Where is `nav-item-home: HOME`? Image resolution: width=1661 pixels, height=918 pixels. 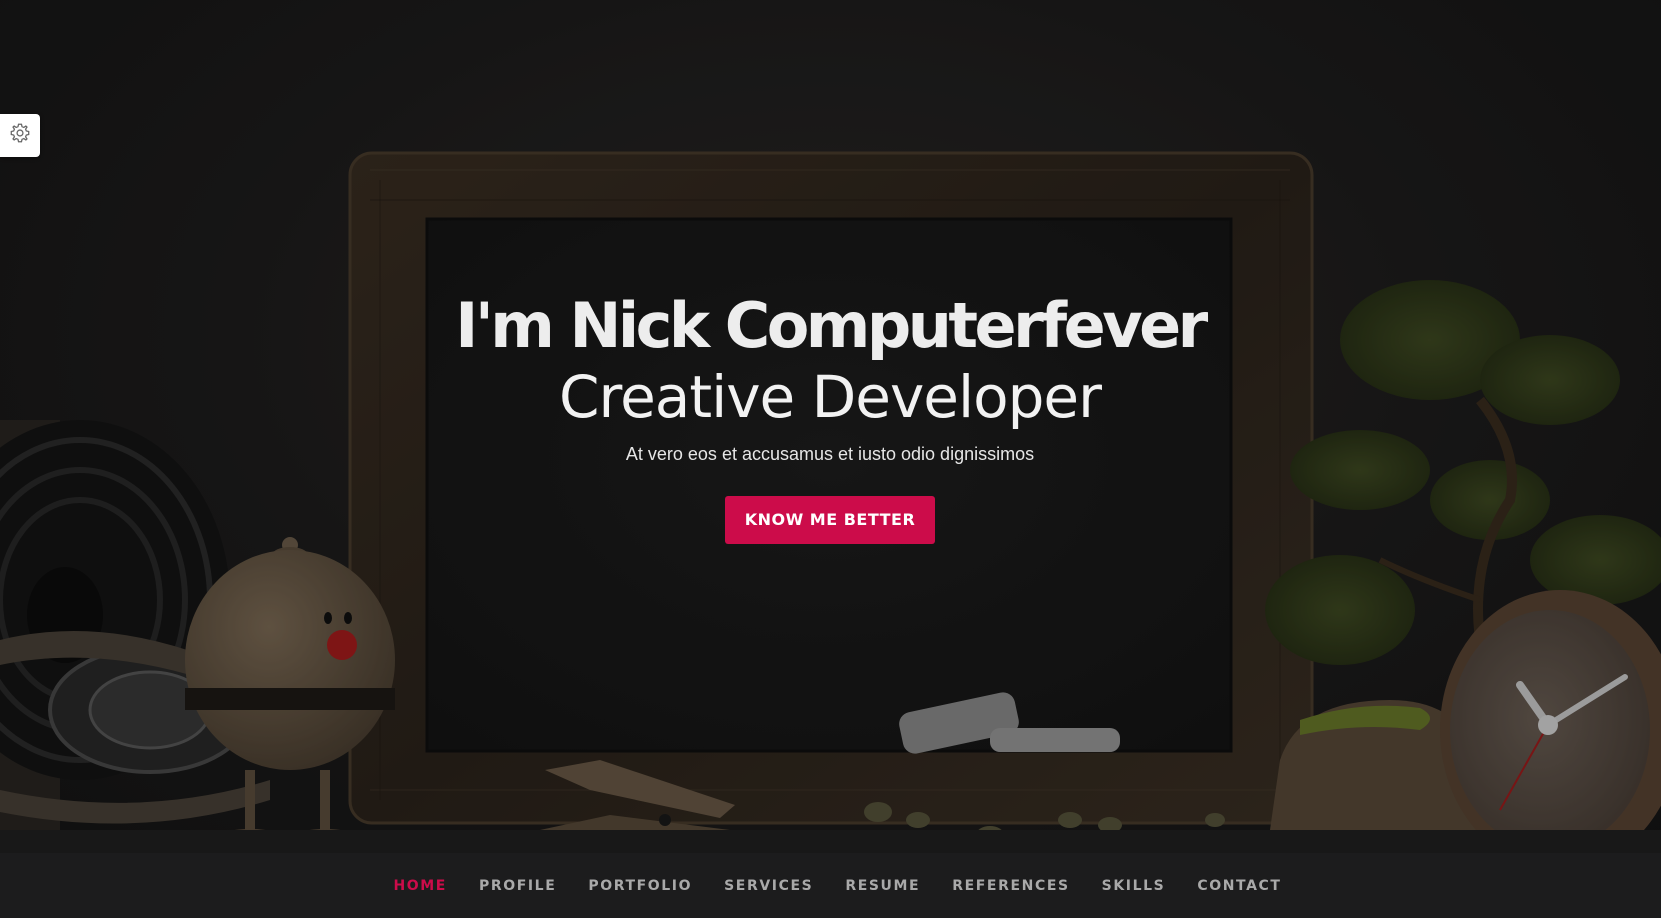
nav-item-home: HOME is located at coordinates (420, 886).